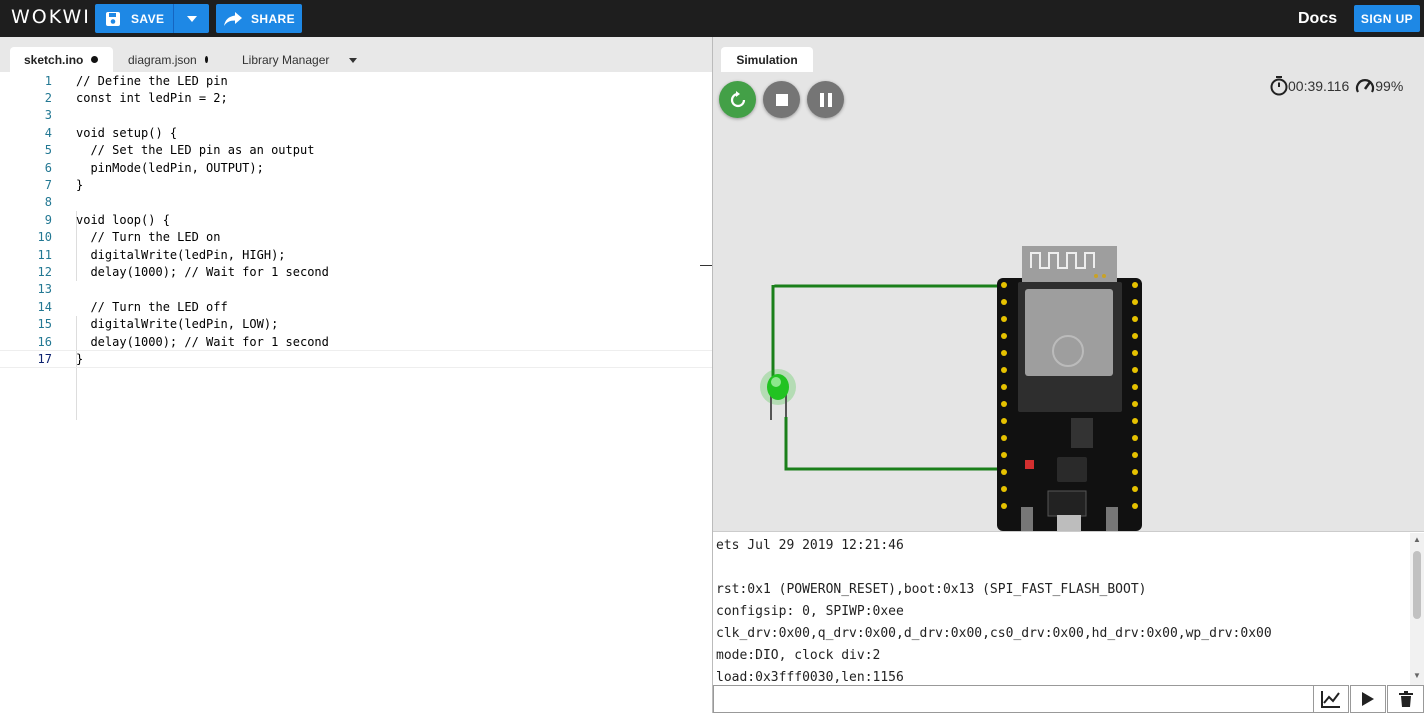 This screenshot has width=1424, height=713. I want to click on splitter-handle, so click(706, 265).